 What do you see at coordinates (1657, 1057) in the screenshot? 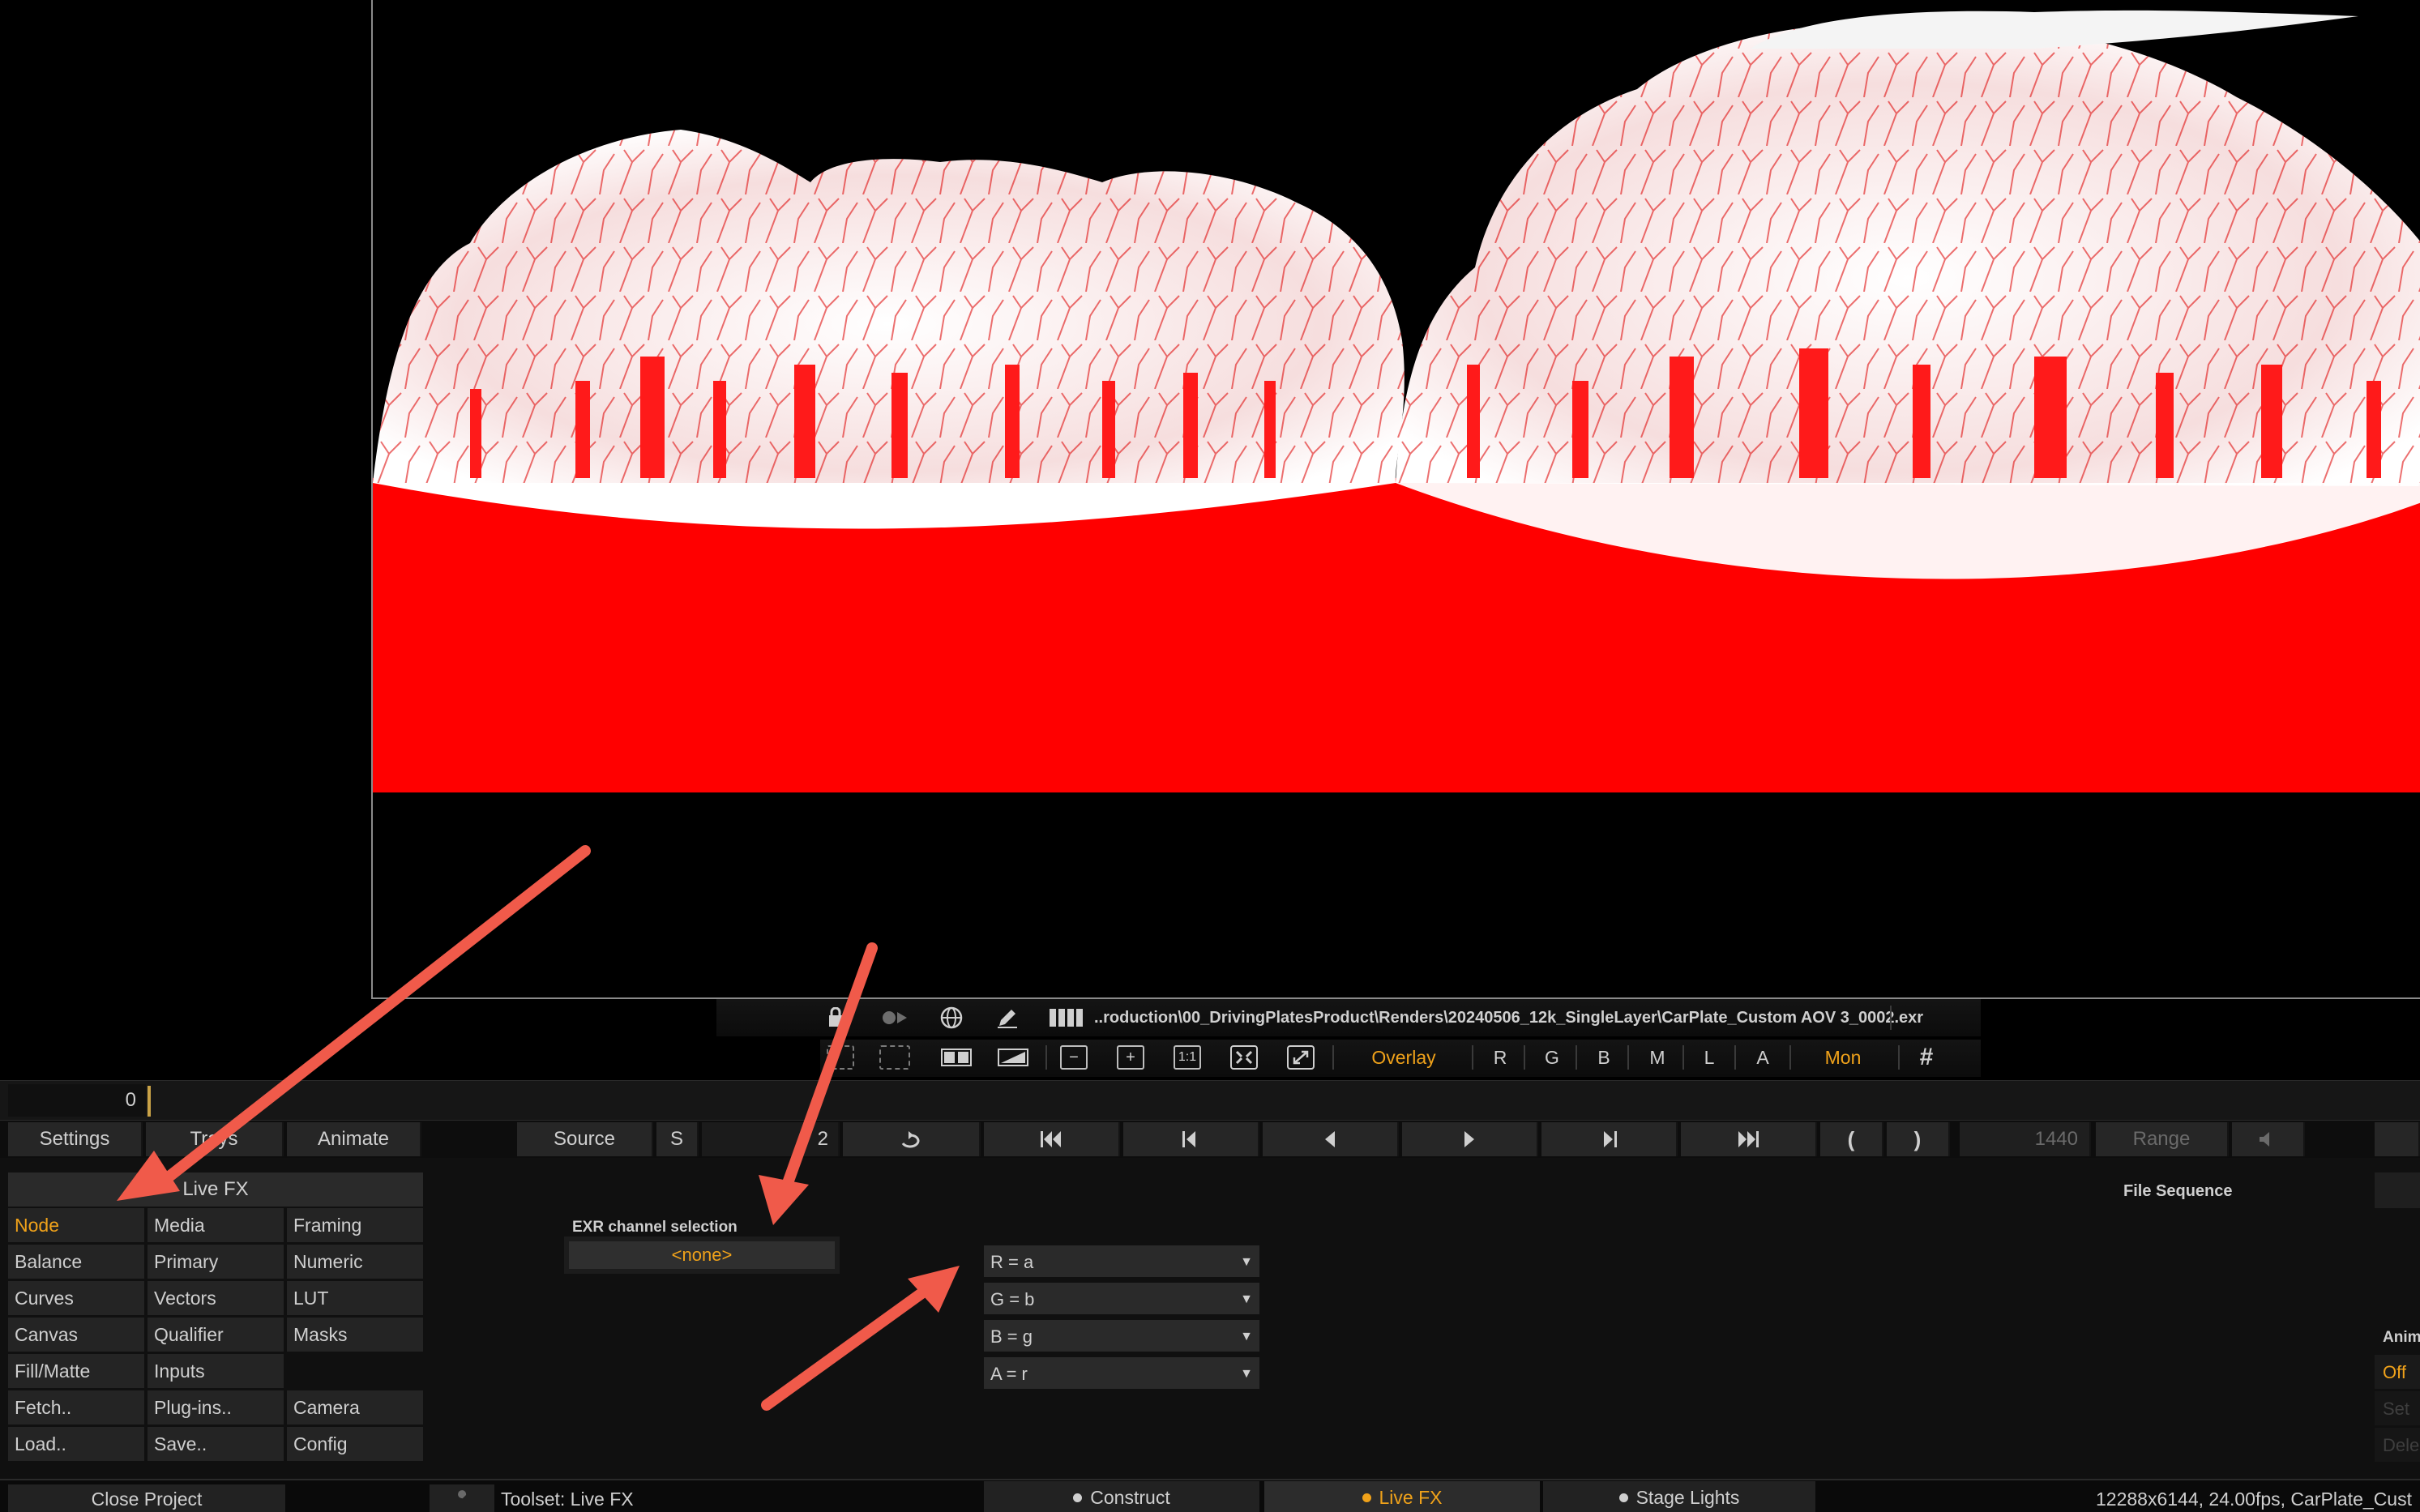
I see `channel-m-button: M` at bounding box center [1657, 1057].